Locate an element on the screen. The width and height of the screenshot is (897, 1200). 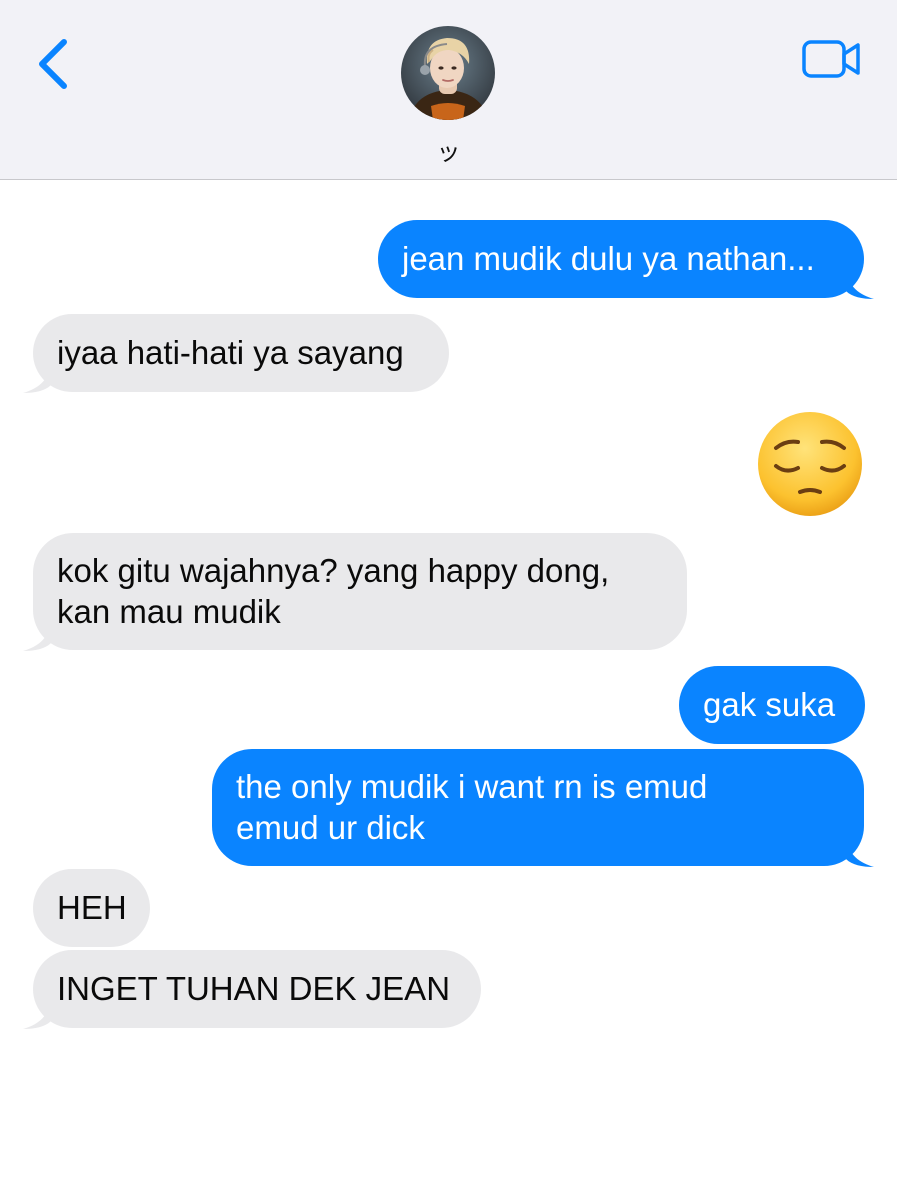
emoji-message is located at coordinates (810, 464).